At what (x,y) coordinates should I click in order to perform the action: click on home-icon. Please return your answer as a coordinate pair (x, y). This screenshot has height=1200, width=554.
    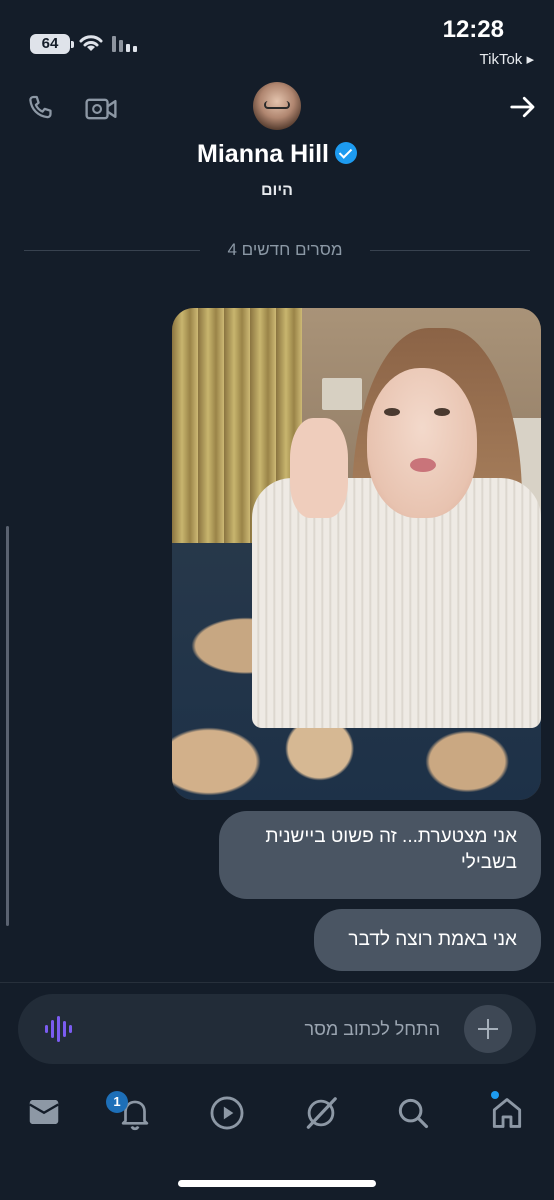
    Looking at the image, I should click on (507, 1113).